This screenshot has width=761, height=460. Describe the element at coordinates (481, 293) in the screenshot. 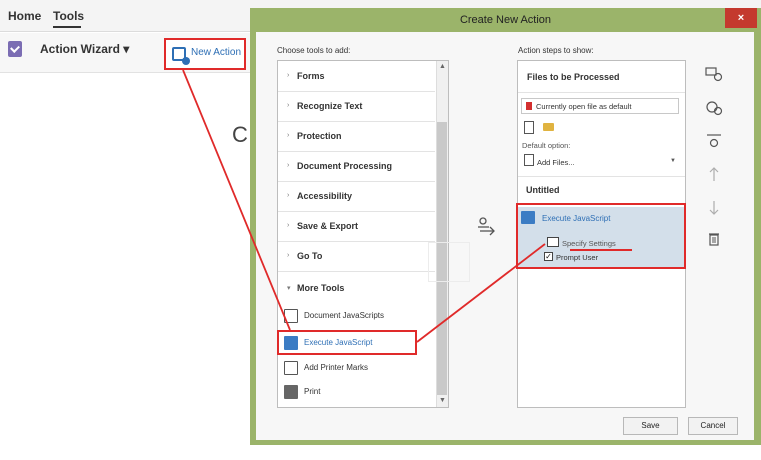

I see `callout-line-execute-step` at that location.